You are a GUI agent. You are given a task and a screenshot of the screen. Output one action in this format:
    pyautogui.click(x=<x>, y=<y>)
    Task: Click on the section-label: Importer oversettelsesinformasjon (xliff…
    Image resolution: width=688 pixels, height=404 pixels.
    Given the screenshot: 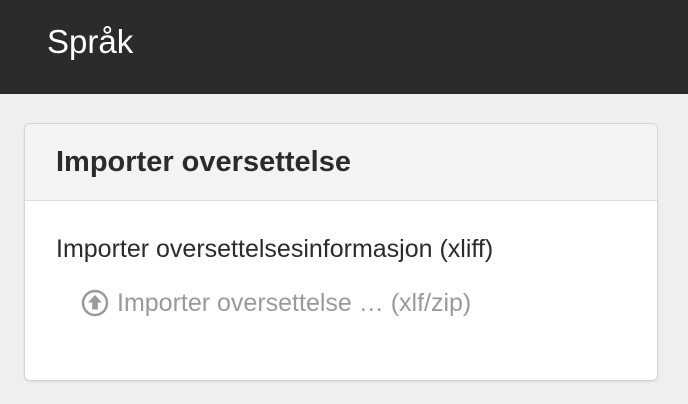 What is the action you would take?
    pyautogui.click(x=275, y=249)
    